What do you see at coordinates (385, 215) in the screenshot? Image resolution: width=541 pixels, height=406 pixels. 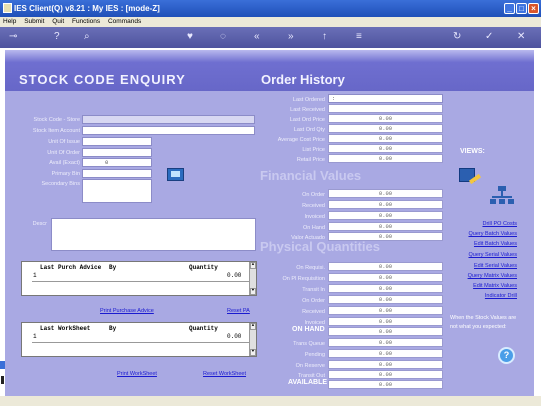 I see `fin-invoiced-field: 0.00` at bounding box center [385, 215].